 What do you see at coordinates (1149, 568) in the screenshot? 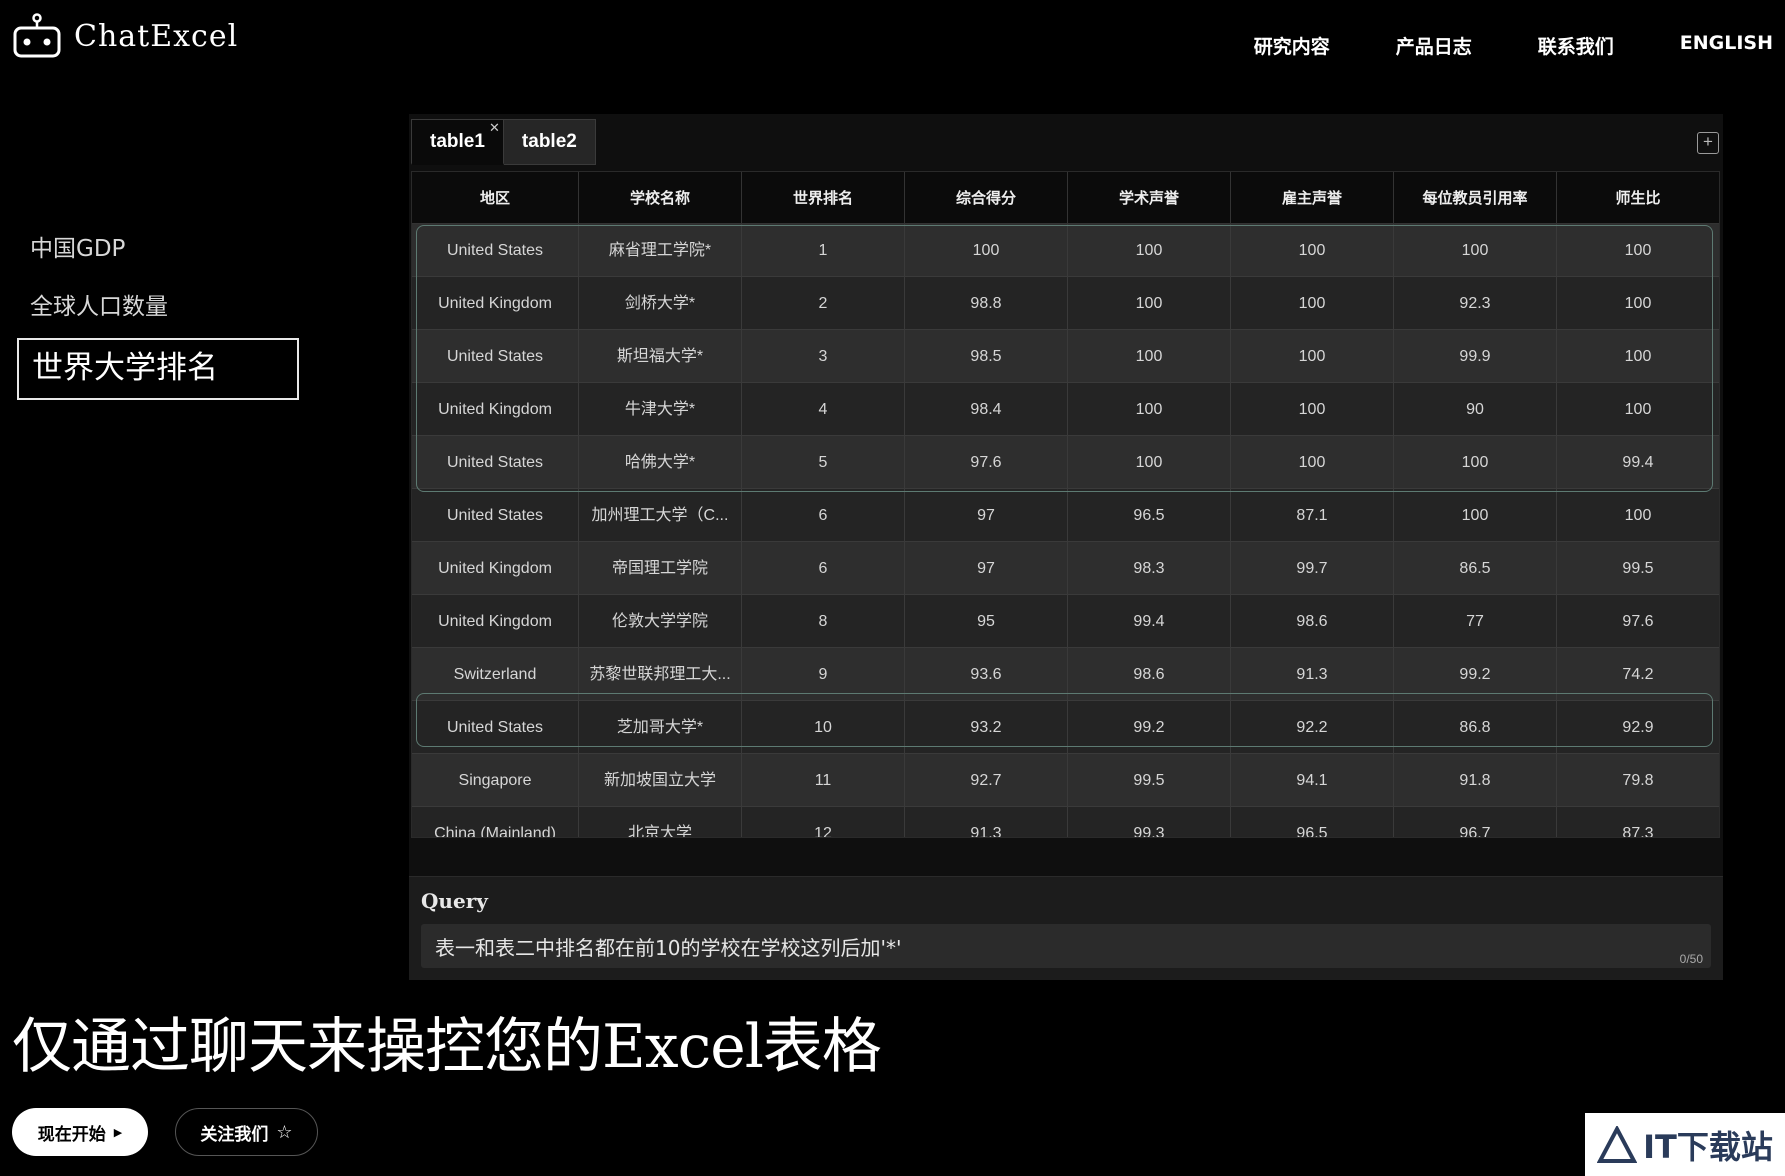
I see `table-cell: 98.3` at bounding box center [1149, 568].